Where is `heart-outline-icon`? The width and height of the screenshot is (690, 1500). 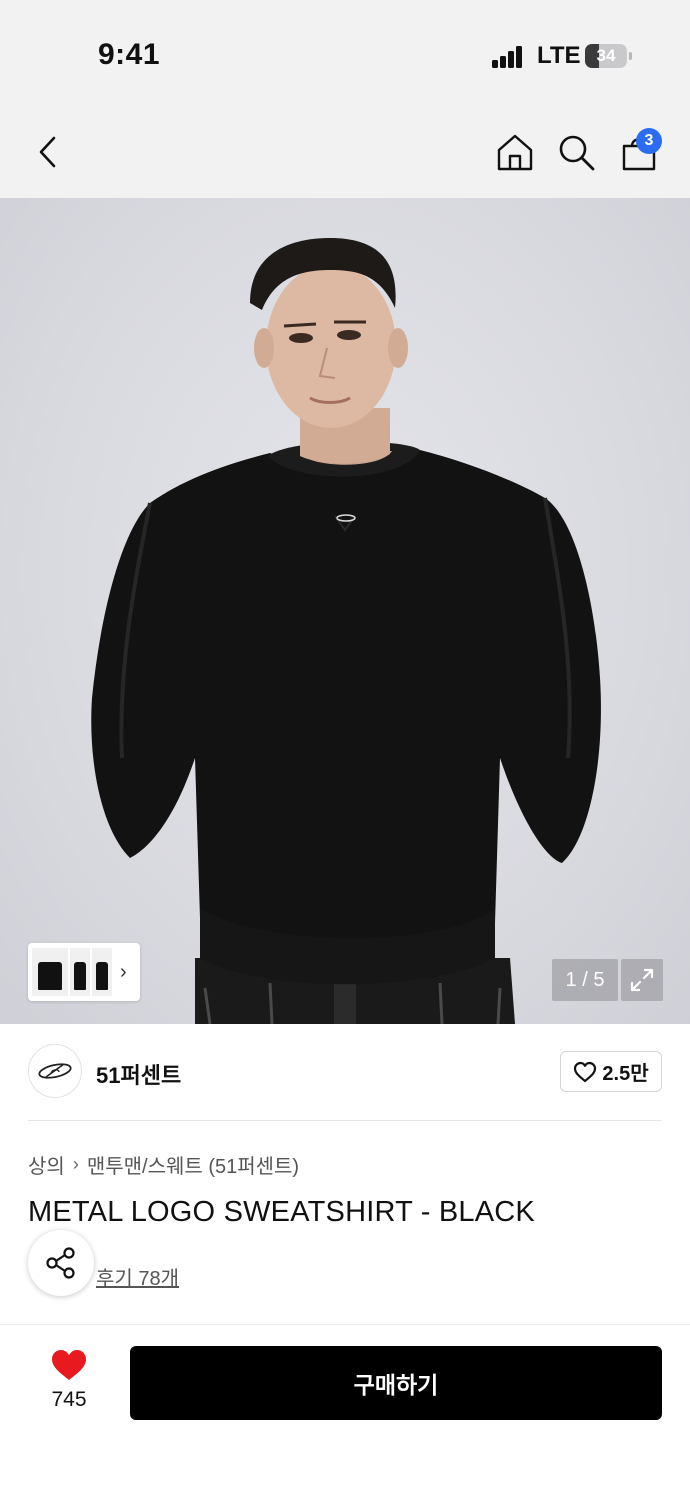 heart-outline-icon is located at coordinates (585, 1071).